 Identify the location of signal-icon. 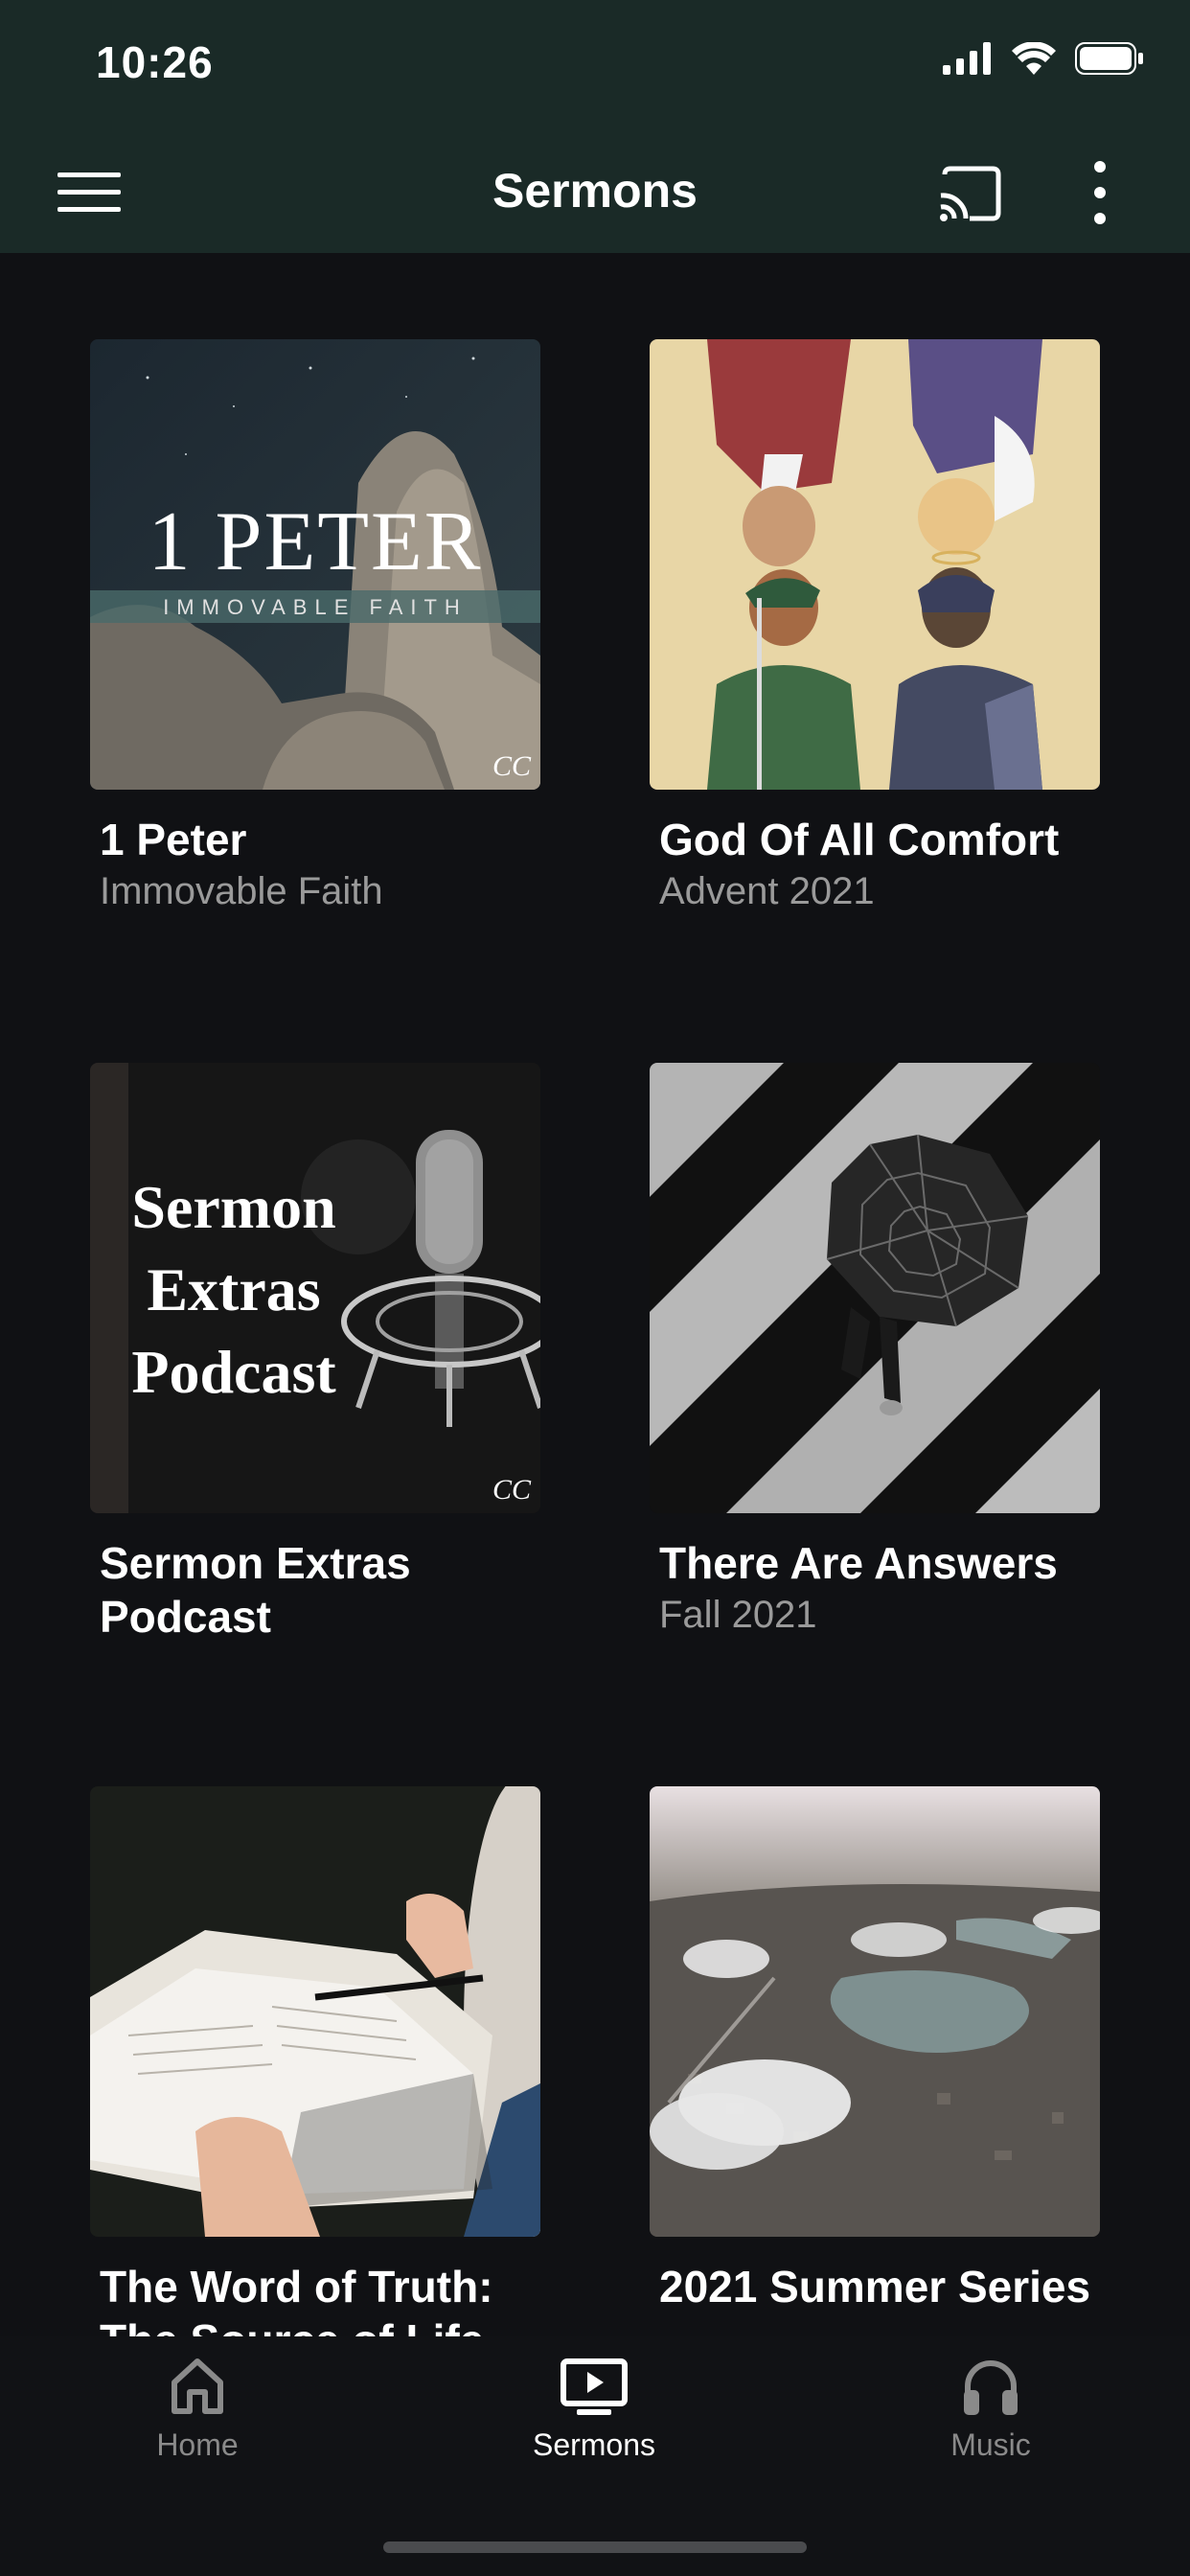
(967, 58).